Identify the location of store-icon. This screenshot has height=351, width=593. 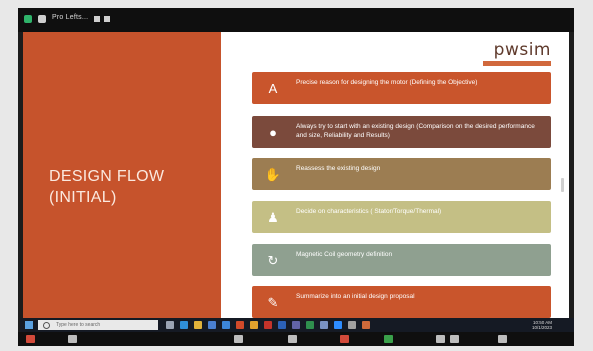
(212, 325).